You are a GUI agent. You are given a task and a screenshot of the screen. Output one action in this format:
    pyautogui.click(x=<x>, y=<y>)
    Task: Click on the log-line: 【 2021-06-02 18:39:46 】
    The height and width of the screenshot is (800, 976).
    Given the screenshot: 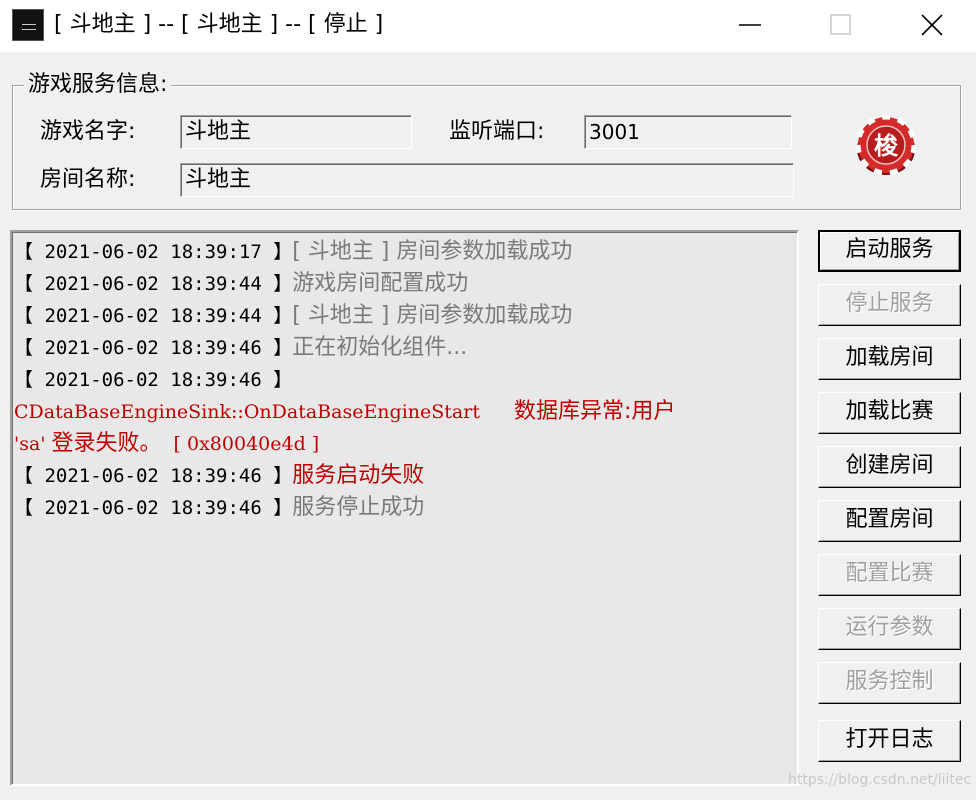 What is the action you would take?
    pyautogui.click(x=153, y=380)
    